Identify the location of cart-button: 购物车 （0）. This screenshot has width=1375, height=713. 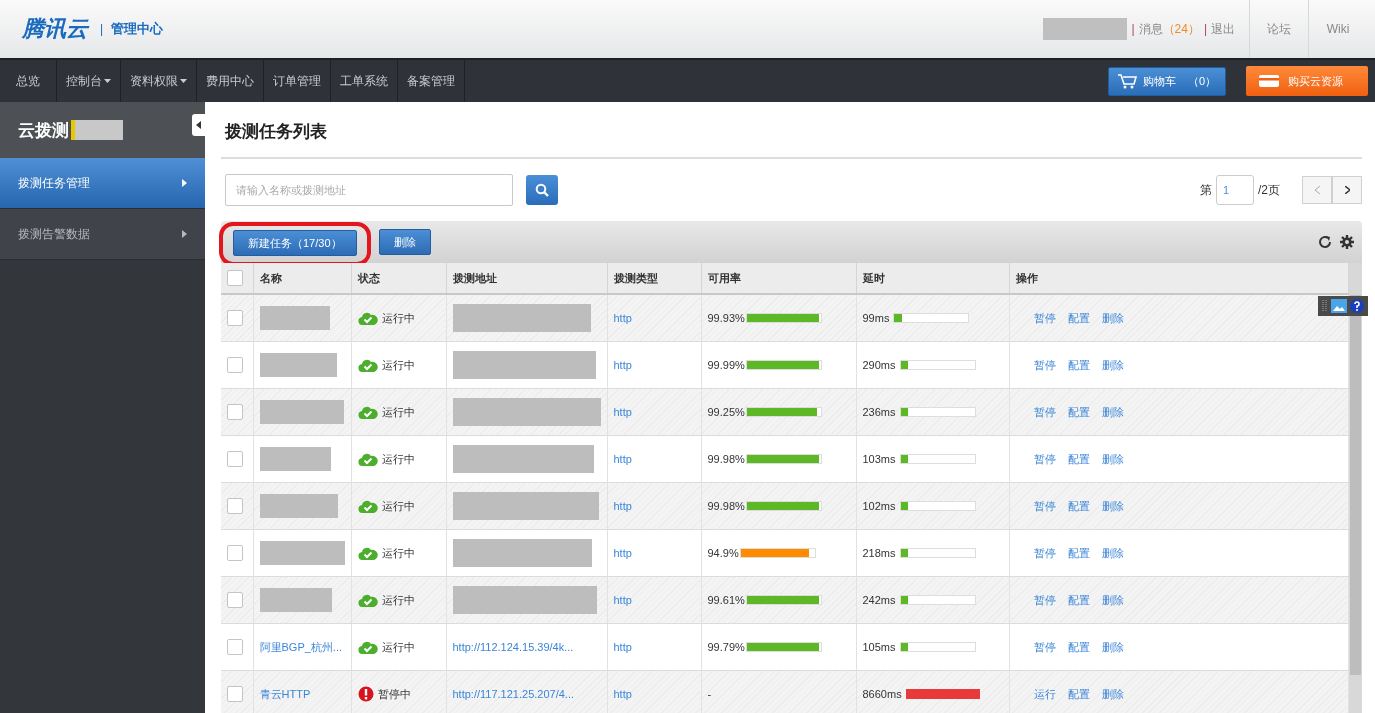
(1167, 81).